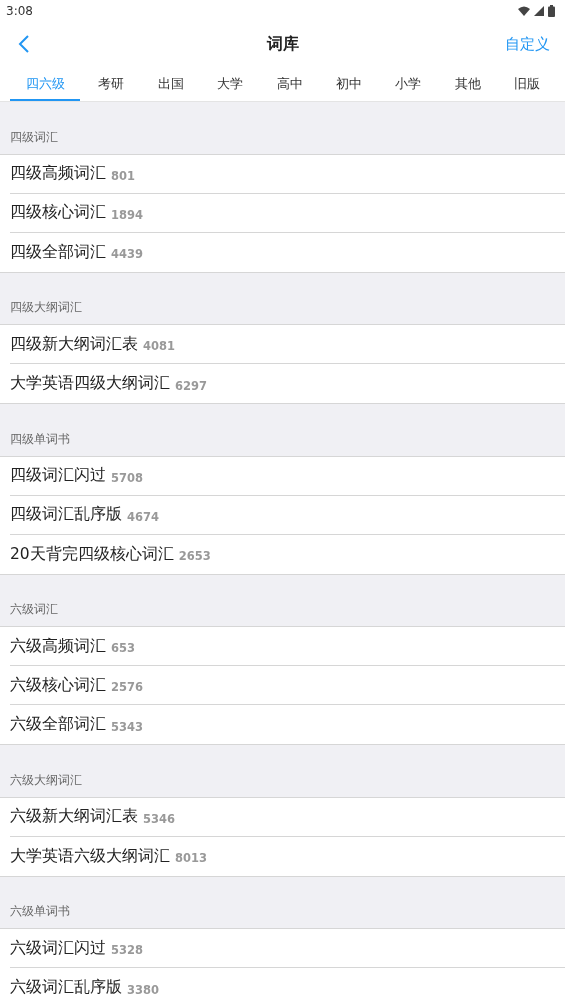 This screenshot has height=1004, width=565. Describe the element at coordinates (282, 344) in the screenshot. I see `wordlist-item: 四级新大纲词汇表 4081` at that location.